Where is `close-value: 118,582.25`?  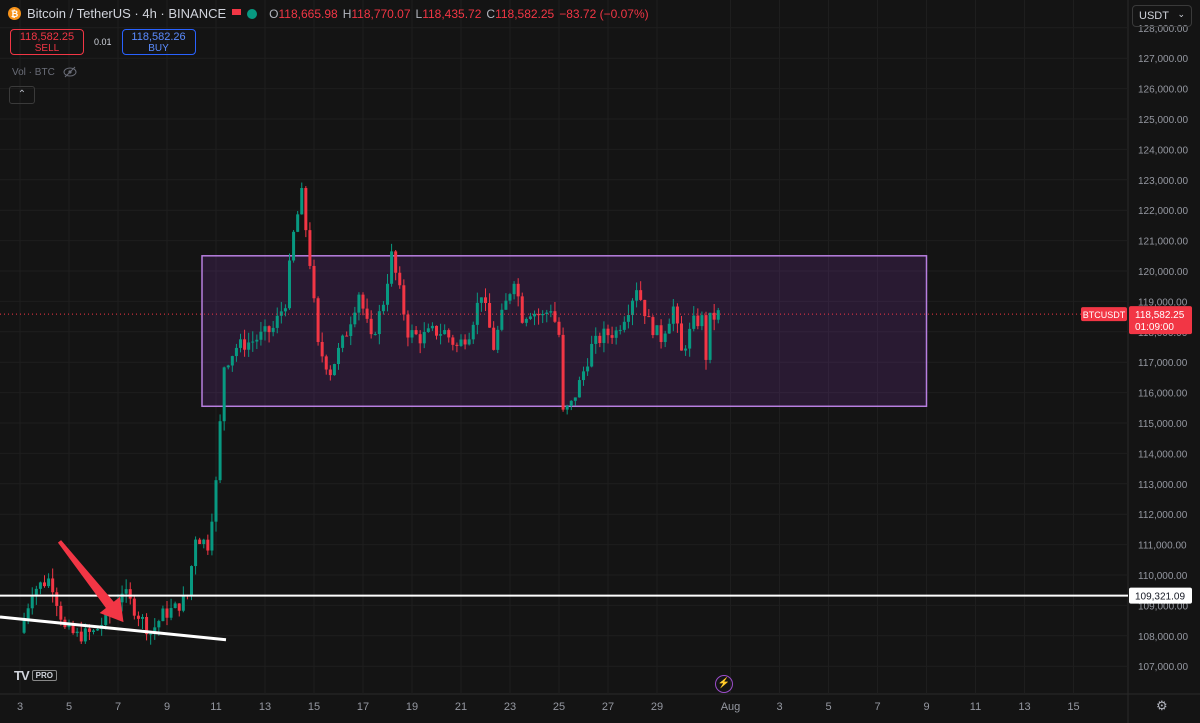 close-value: 118,582.25 is located at coordinates (525, 13).